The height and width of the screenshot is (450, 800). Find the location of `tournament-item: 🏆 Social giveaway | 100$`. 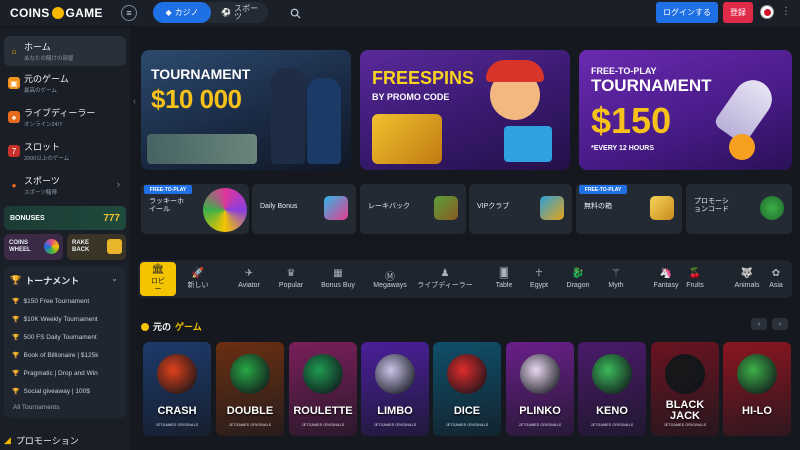

tournament-item: 🏆 Social giveaway | 100$ is located at coordinates (51, 391).